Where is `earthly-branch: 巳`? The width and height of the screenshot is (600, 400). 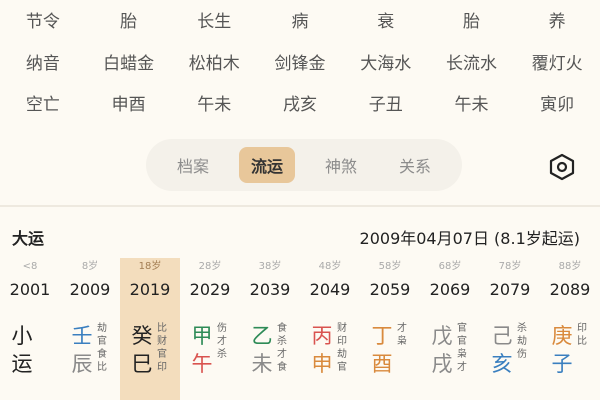
earthly-branch: 巳 is located at coordinates (142, 364).